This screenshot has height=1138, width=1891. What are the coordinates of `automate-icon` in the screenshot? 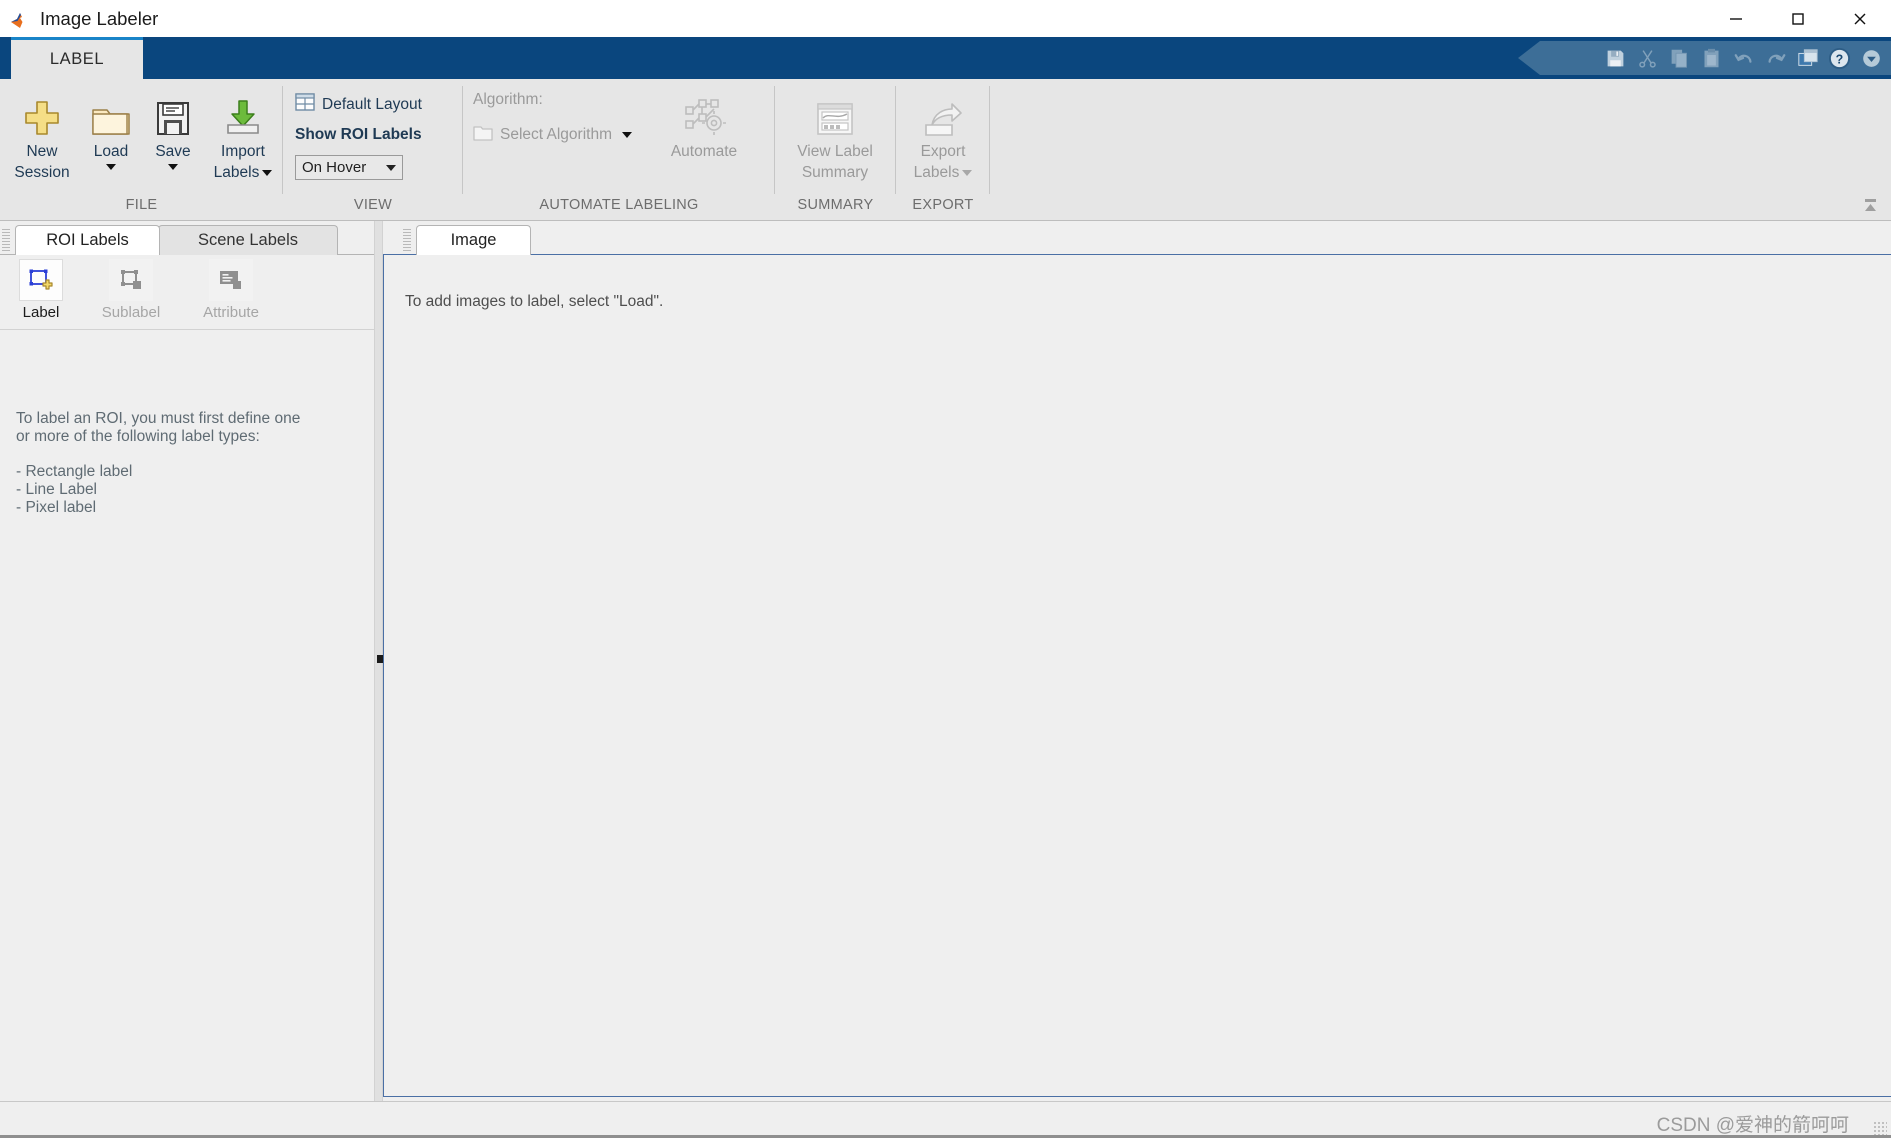 It's located at (704, 113).